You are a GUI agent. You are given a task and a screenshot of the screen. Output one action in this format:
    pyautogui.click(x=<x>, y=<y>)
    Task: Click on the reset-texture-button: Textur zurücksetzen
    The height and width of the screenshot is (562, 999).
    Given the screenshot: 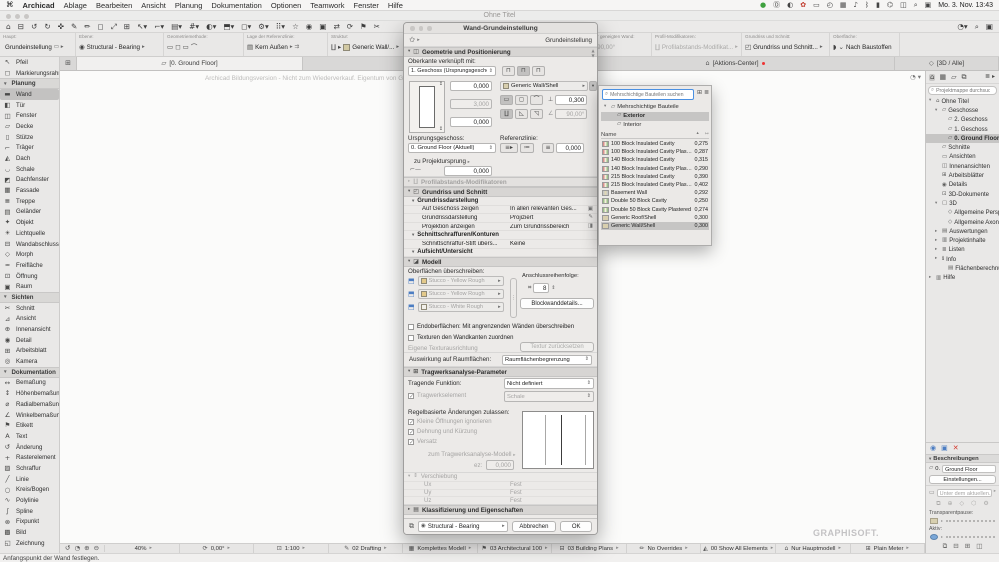 What is the action you would take?
    pyautogui.click(x=557, y=347)
    